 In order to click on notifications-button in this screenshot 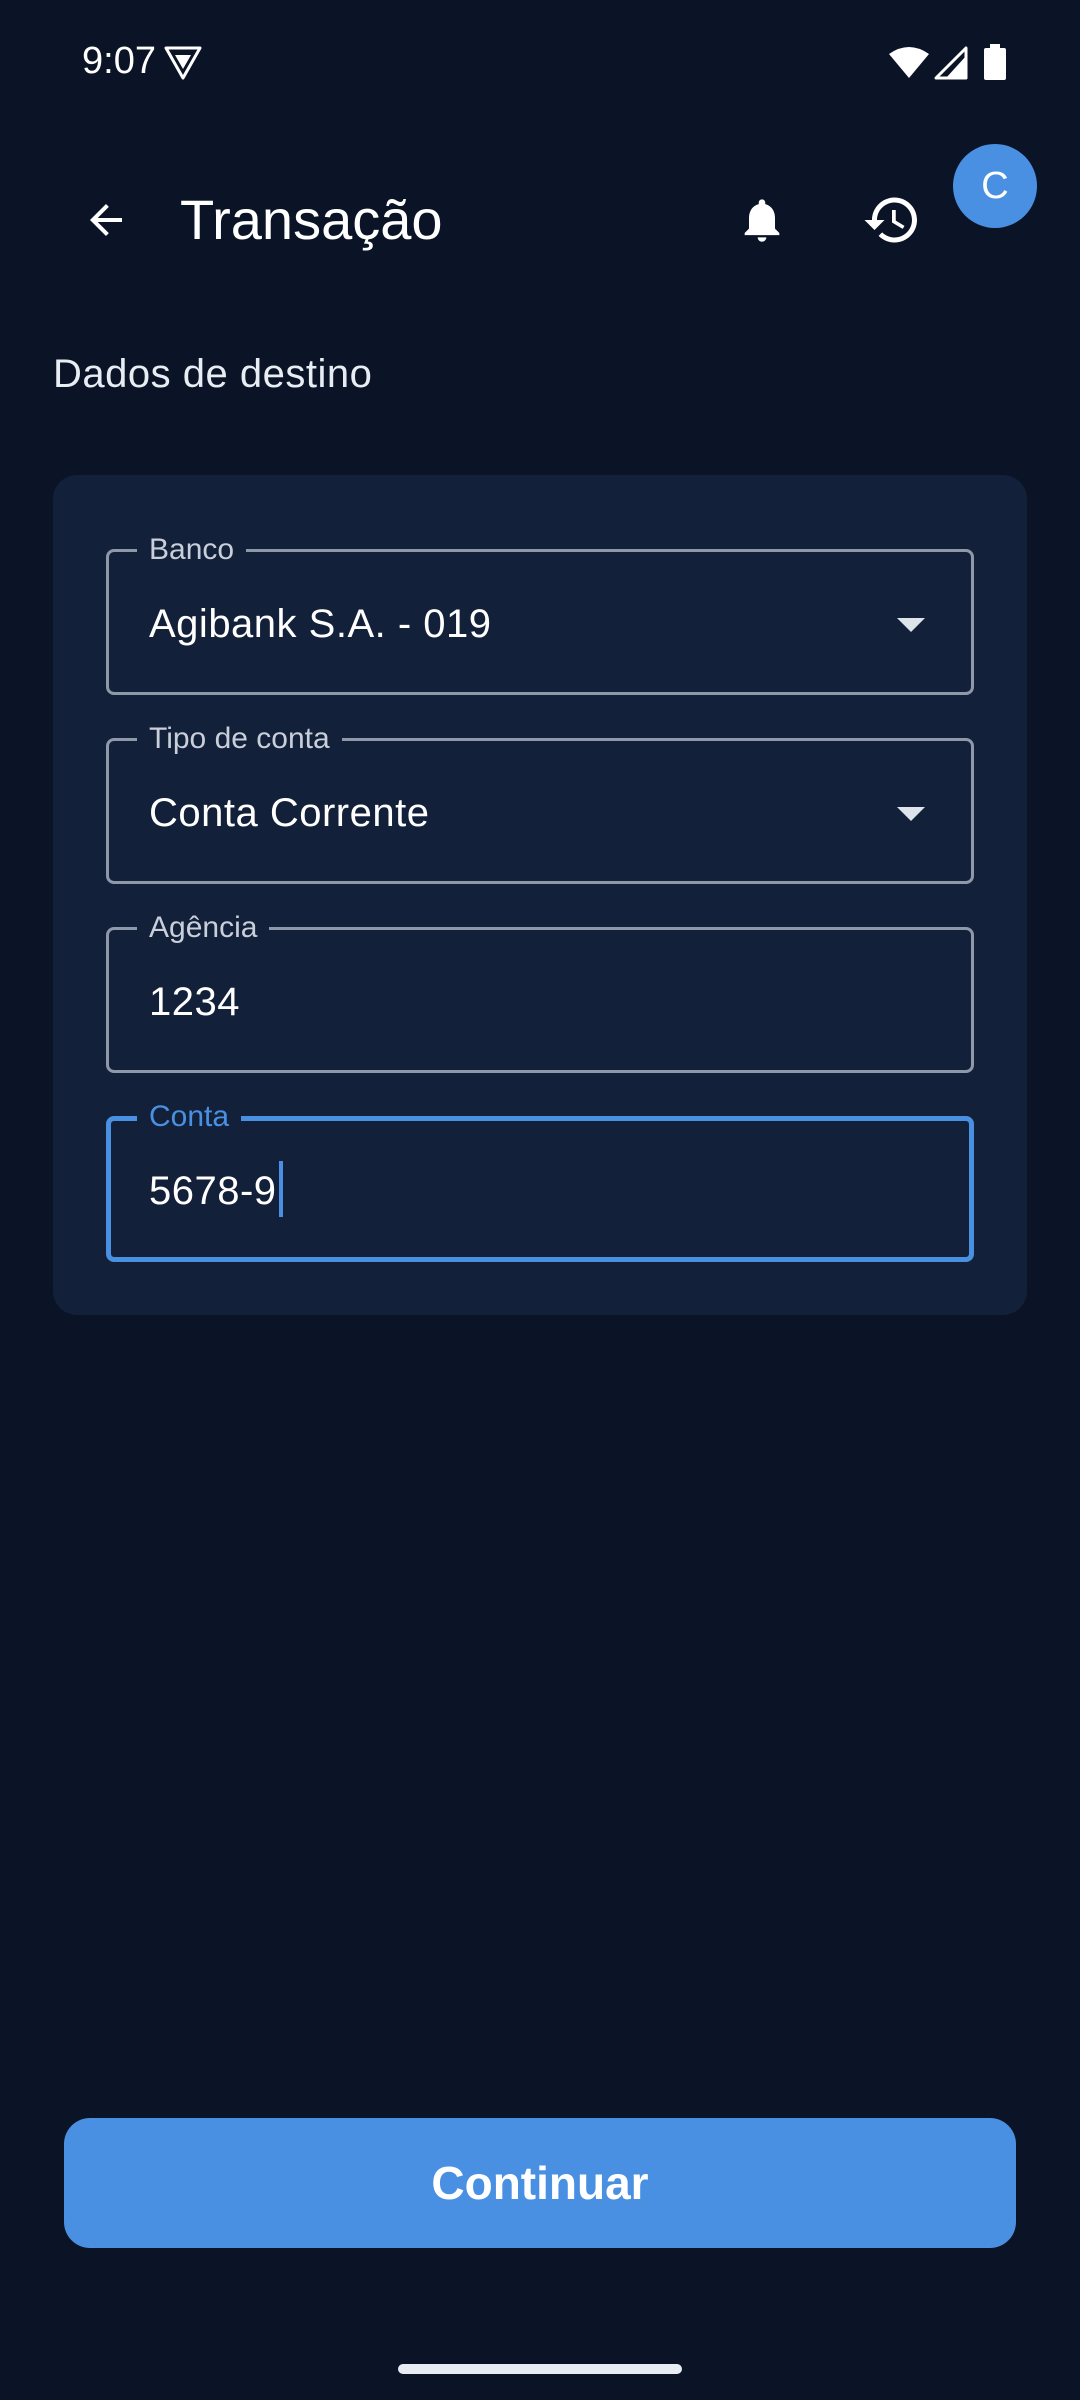, I will do `click(762, 220)`.